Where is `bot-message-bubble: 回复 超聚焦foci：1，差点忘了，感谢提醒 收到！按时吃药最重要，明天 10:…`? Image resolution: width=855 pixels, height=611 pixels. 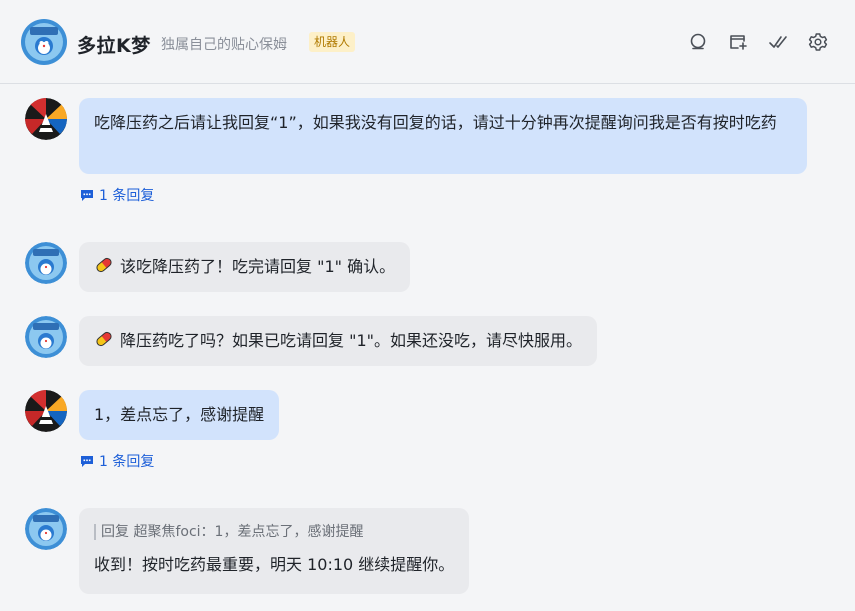
bot-message-bubble: 回复 超聚焦foci：1，差点忘了，感谢提醒 收到！按时吃药最重要，明天 10:… is located at coordinates (274, 551).